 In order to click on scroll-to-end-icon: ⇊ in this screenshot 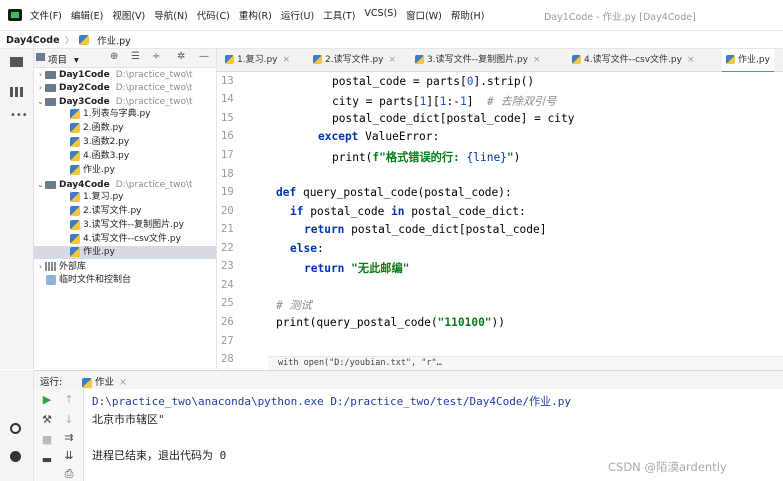, I will do `click(69, 455)`.